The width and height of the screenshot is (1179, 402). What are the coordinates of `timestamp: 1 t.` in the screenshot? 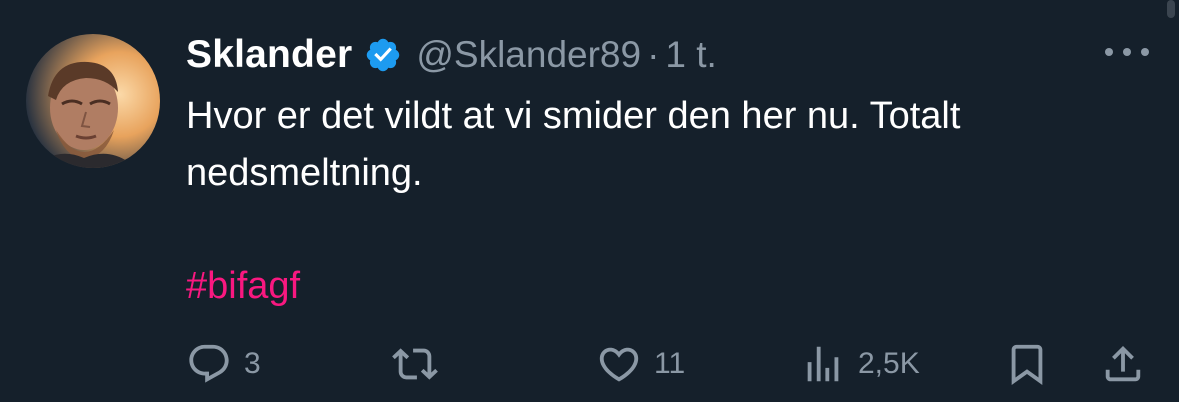 It's located at (690, 55).